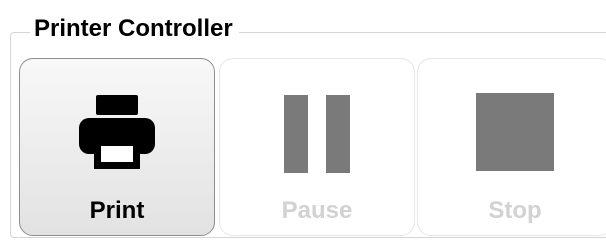 Image resolution: width=606 pixels, height=250 pixels. Describe the element at coordinates (317, 134) in the screenshot. I see `pause-icon` at that location.